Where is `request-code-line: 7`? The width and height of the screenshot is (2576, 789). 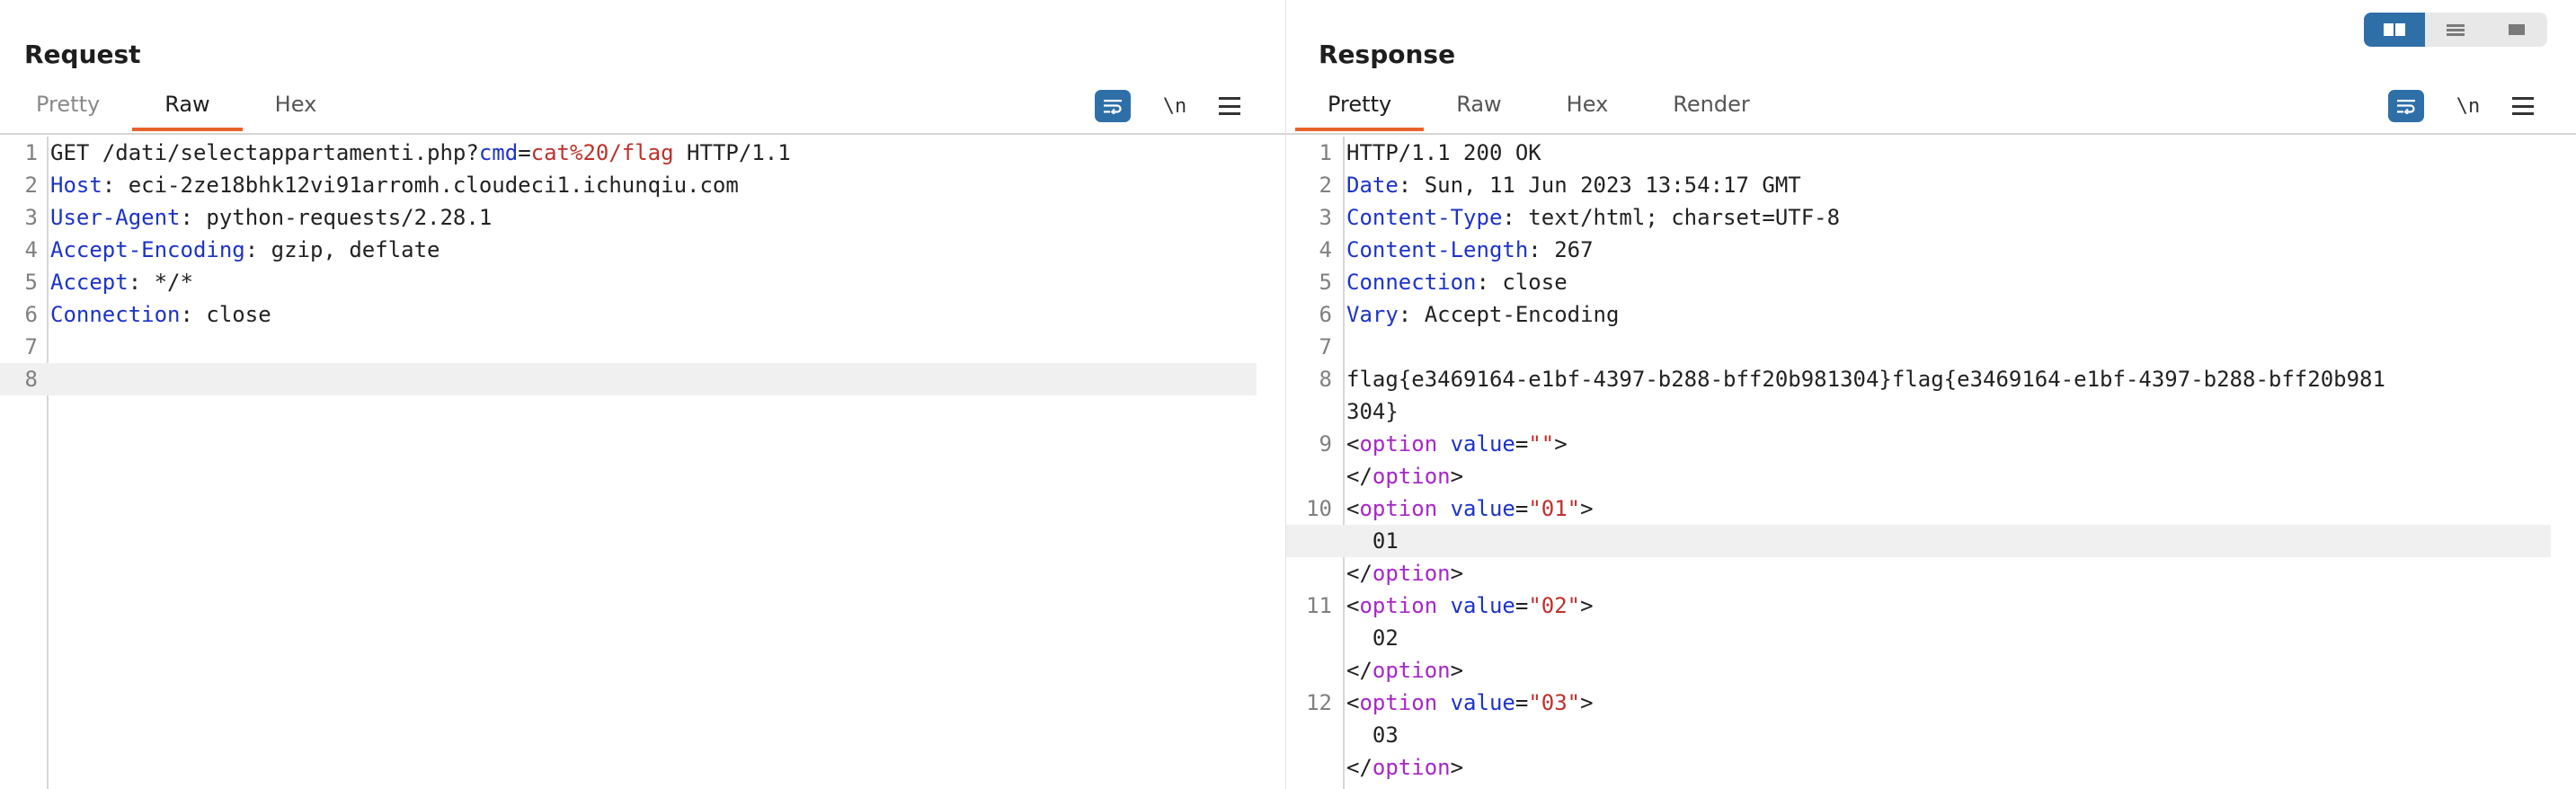 request-code-line: 7 is located at coordinates (642, 347).